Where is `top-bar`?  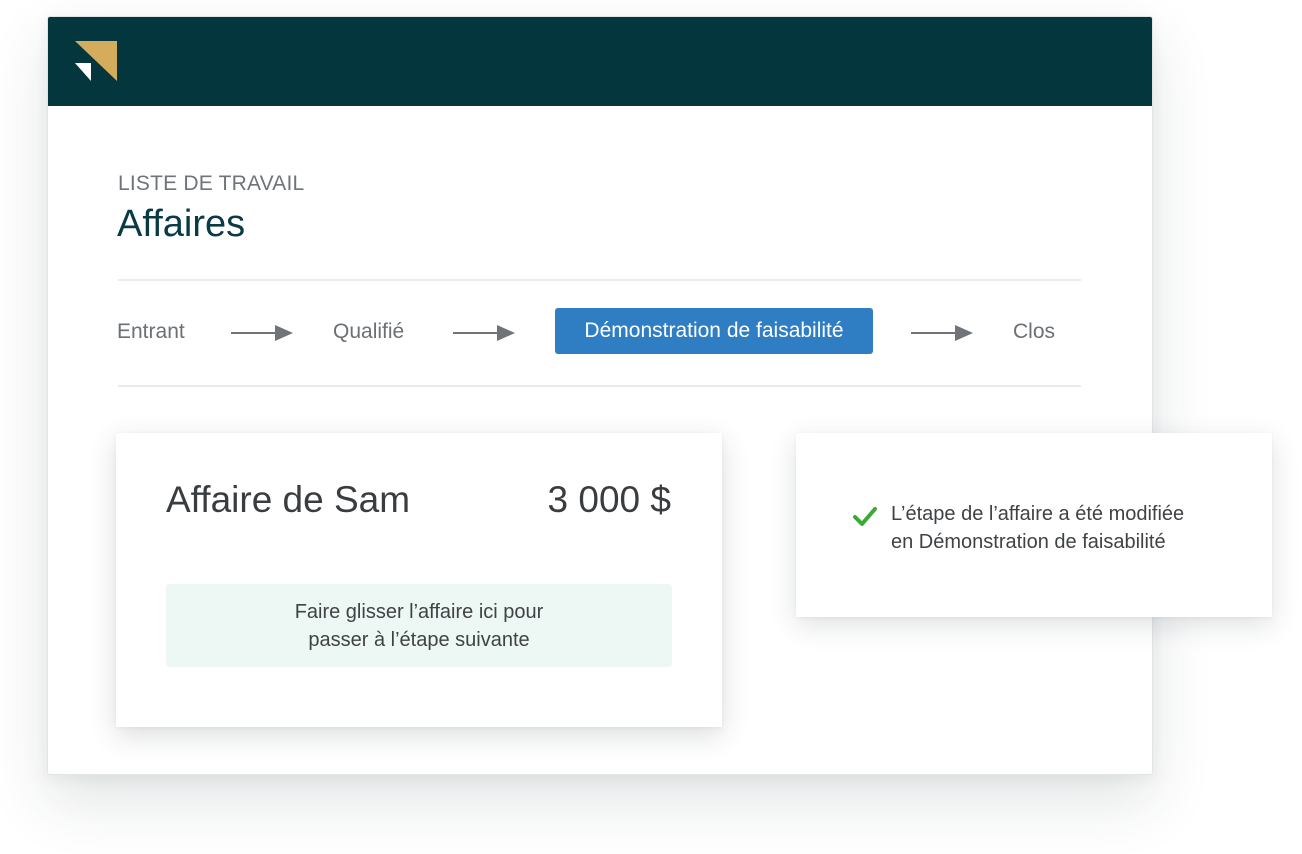
top-bar is located at coordinates (600, 61).